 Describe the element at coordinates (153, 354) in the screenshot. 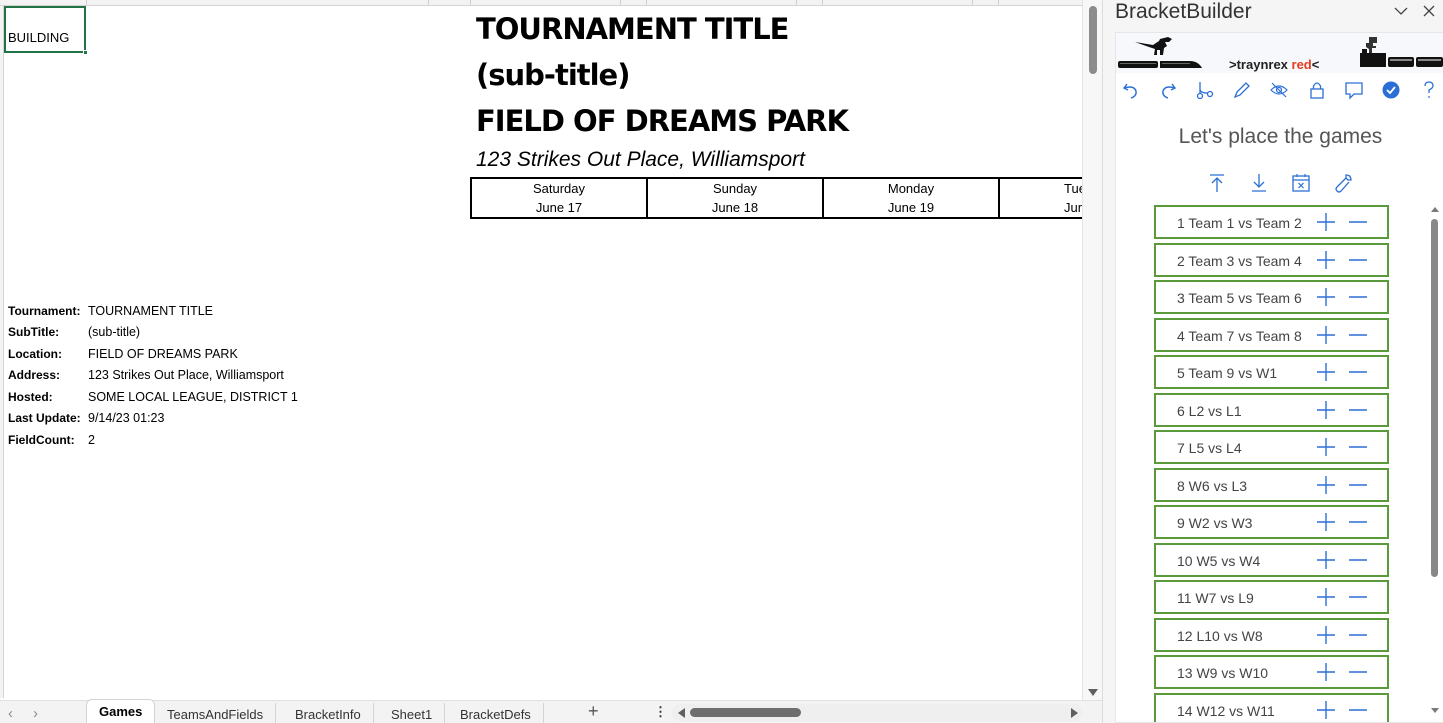

I see `info-row: Location: FIELD OF DREAMS PARK` at that location.